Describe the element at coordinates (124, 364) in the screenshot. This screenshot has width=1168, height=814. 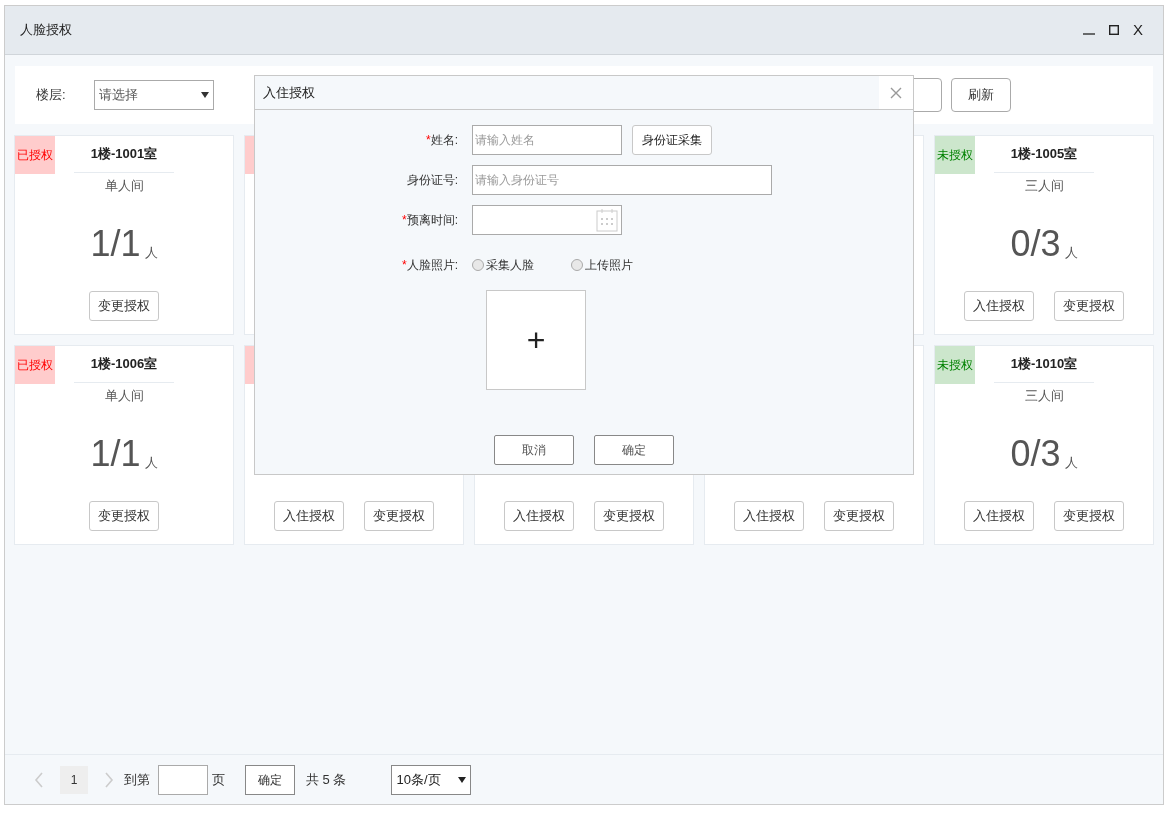
I see `room-title: 1楼-1006室` at that location.